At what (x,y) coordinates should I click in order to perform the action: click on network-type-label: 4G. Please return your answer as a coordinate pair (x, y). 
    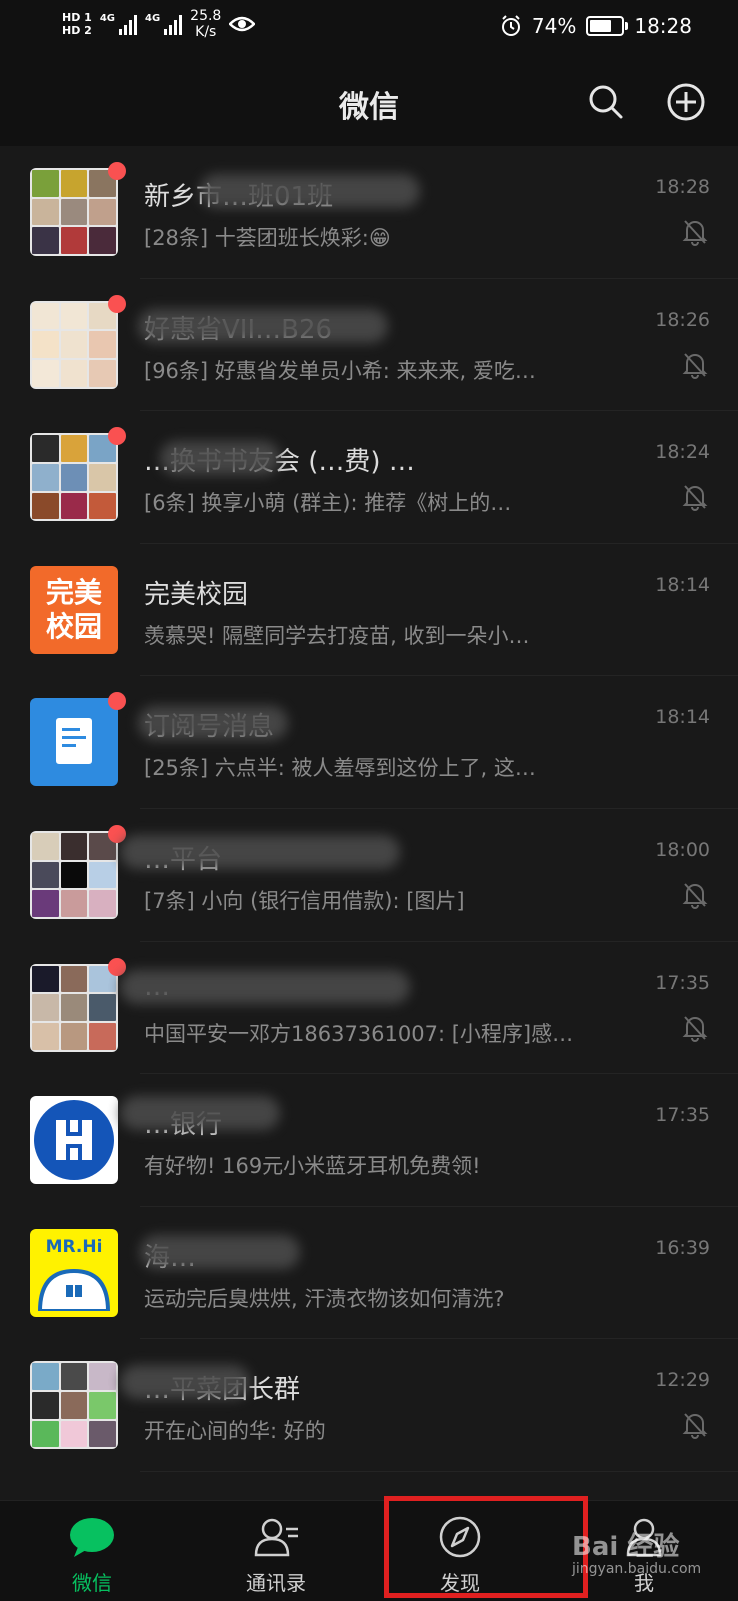
    Looking at the image, I should click on (107, 18).